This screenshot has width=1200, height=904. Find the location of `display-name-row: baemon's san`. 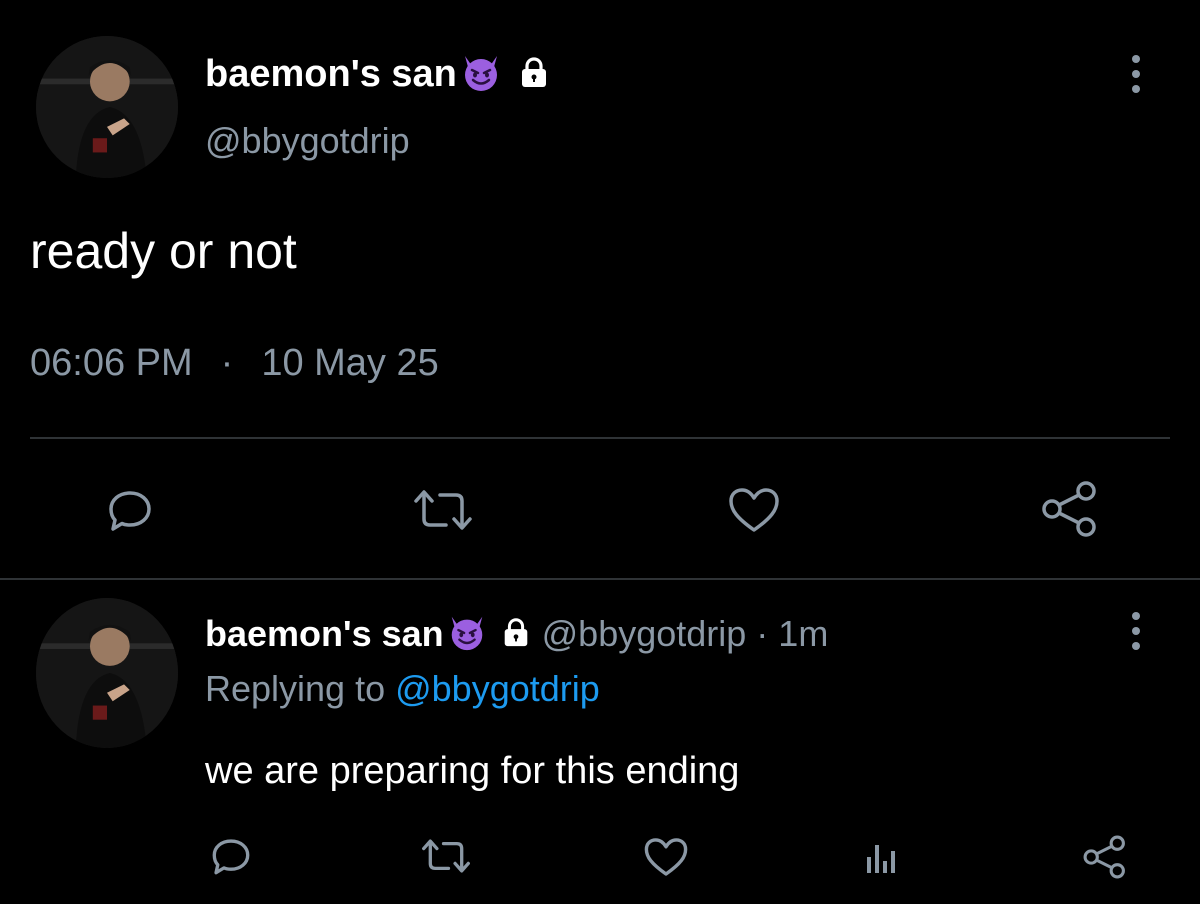

display-name-row: baemon's san is located at coordinates (378, 74).